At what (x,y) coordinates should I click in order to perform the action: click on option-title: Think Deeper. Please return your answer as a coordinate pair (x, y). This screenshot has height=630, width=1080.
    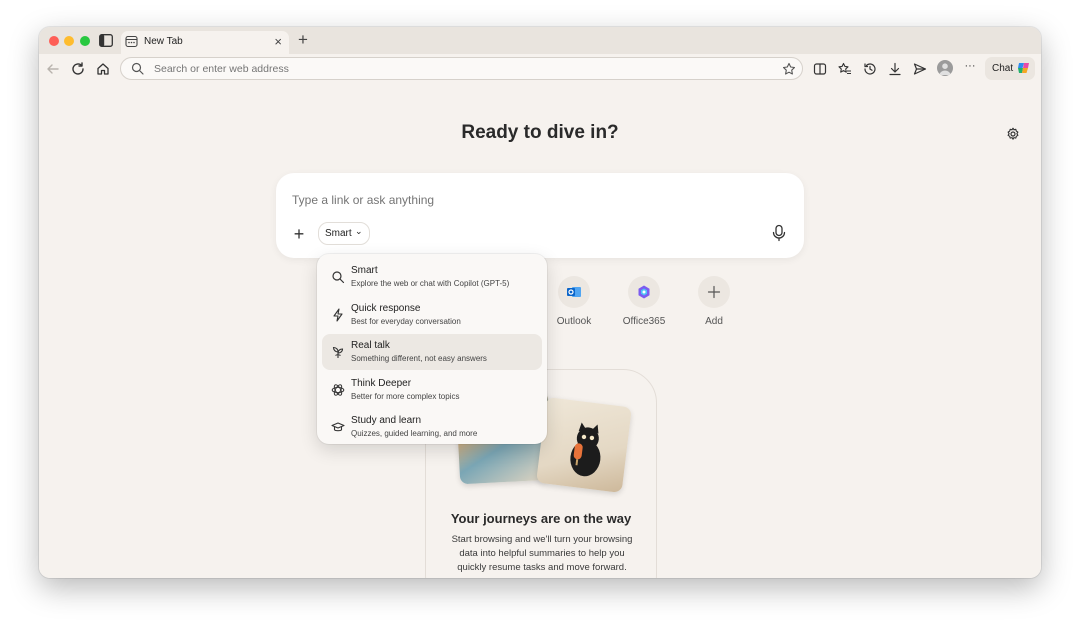
    Looking at the image, I should click on (381, 383).